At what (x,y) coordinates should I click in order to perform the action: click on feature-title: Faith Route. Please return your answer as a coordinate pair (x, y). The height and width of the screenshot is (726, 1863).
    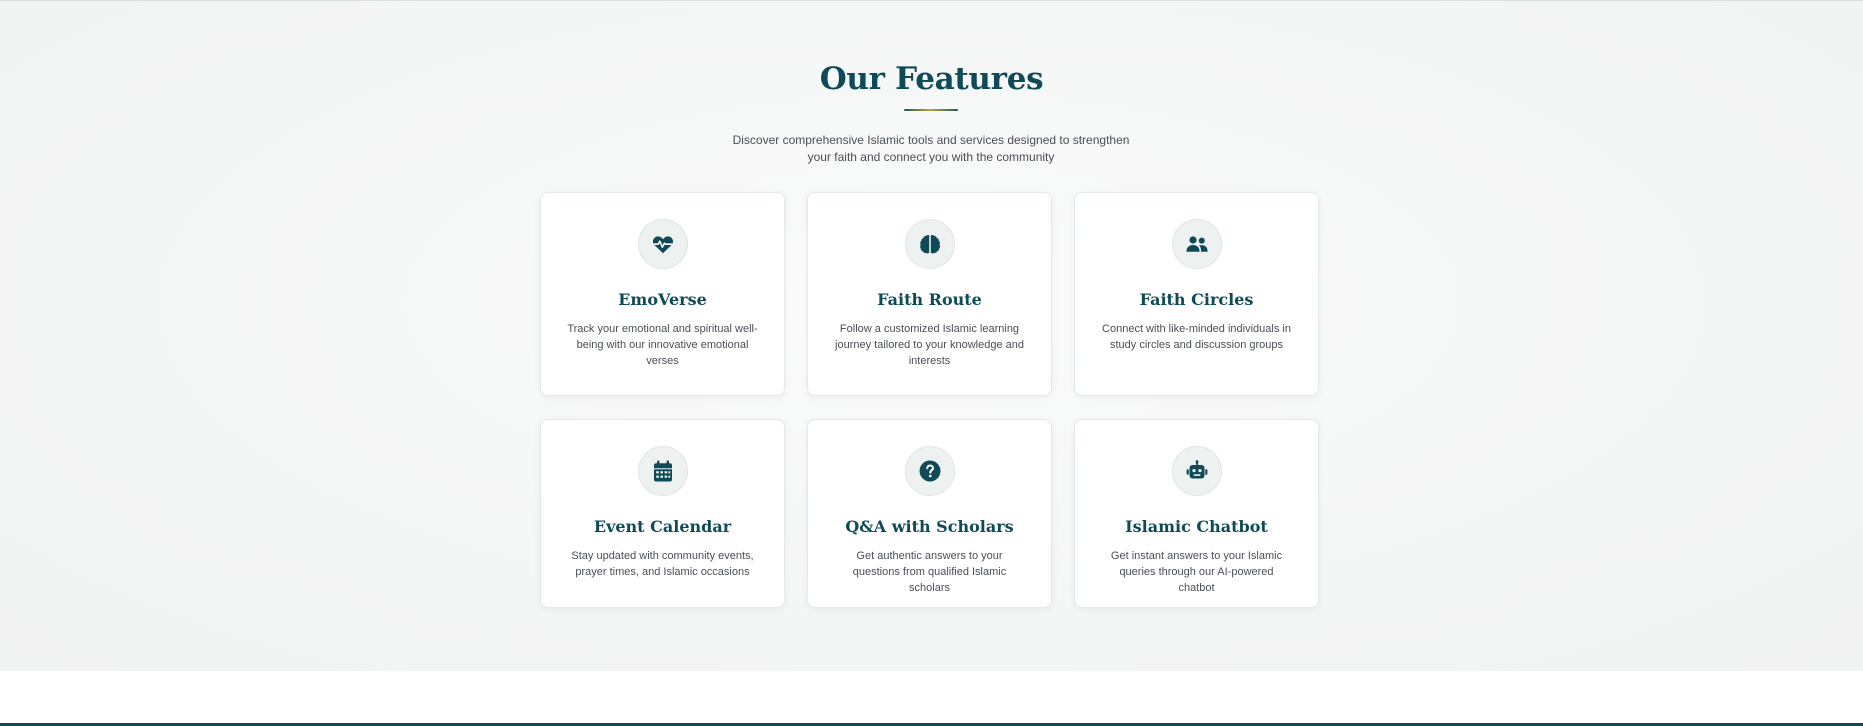
    Looking at the image, I should click on (929, 299).